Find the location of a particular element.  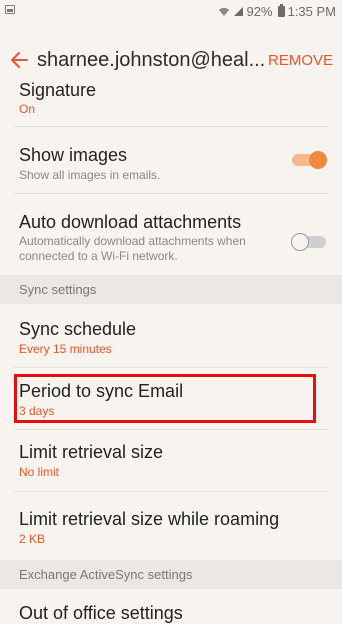

battery-percent: 92% is located at coordinates (259, 11).